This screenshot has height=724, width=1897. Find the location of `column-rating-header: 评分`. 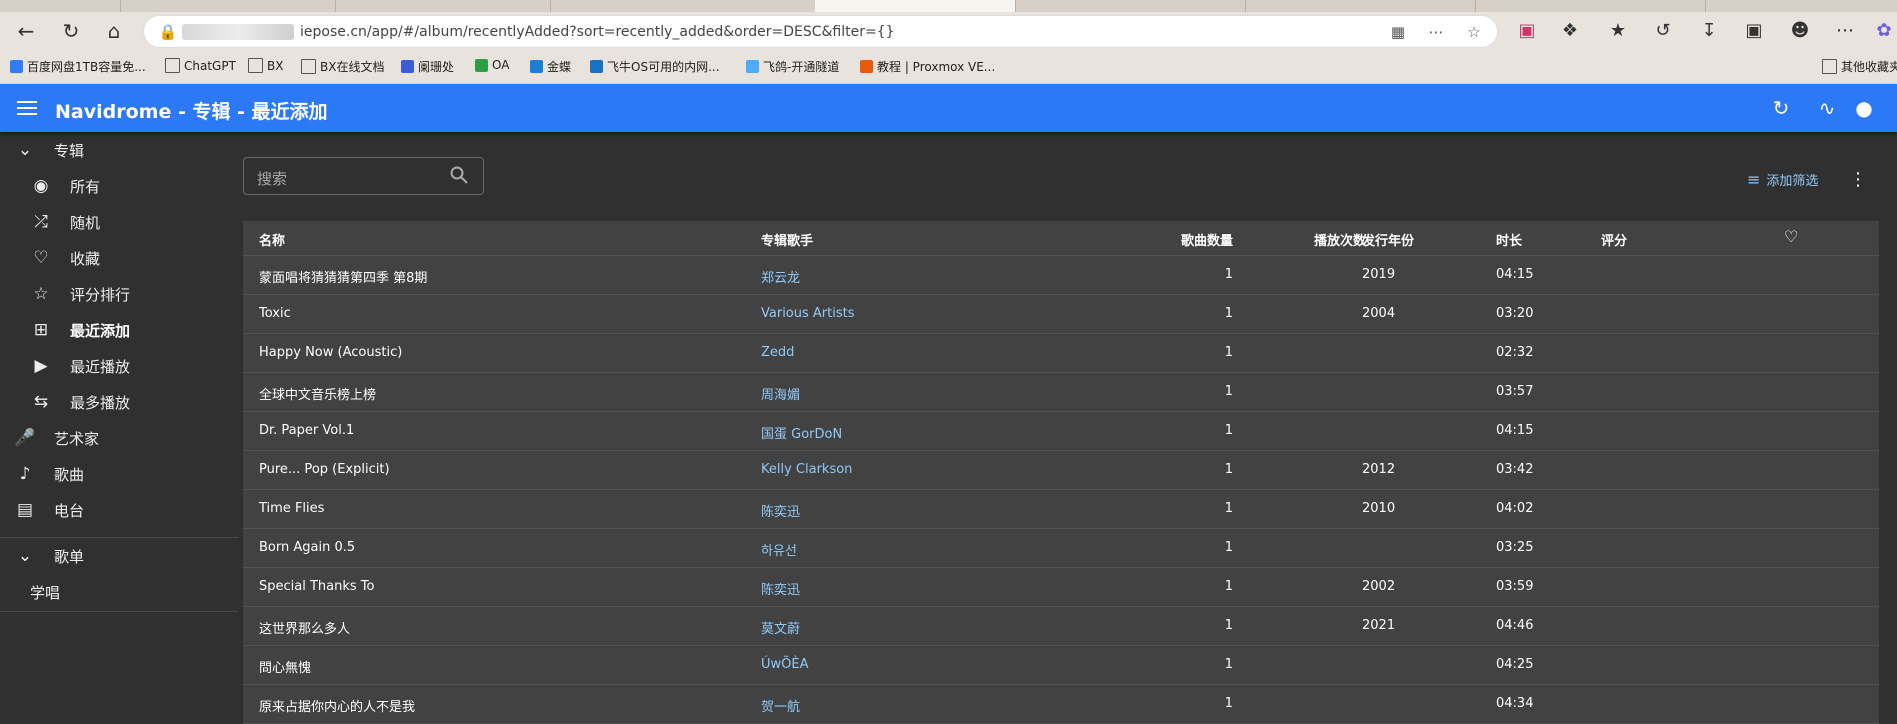

column-rating-header: 评分 is located at coordinates (1614, 239).